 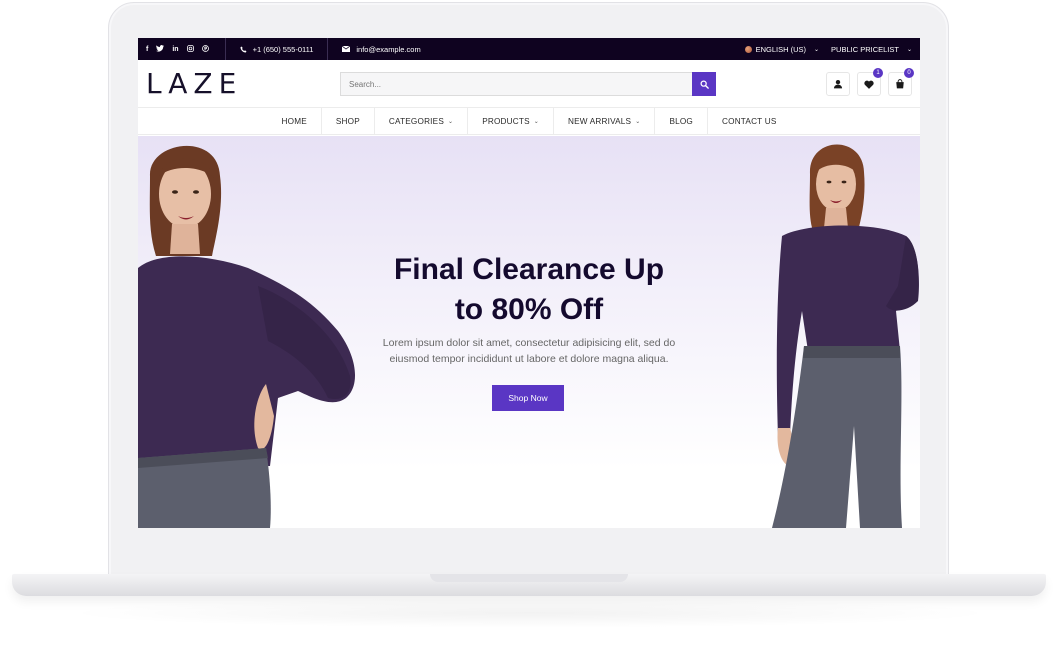 I want to click on search-icon, so click(x=704, y=84).